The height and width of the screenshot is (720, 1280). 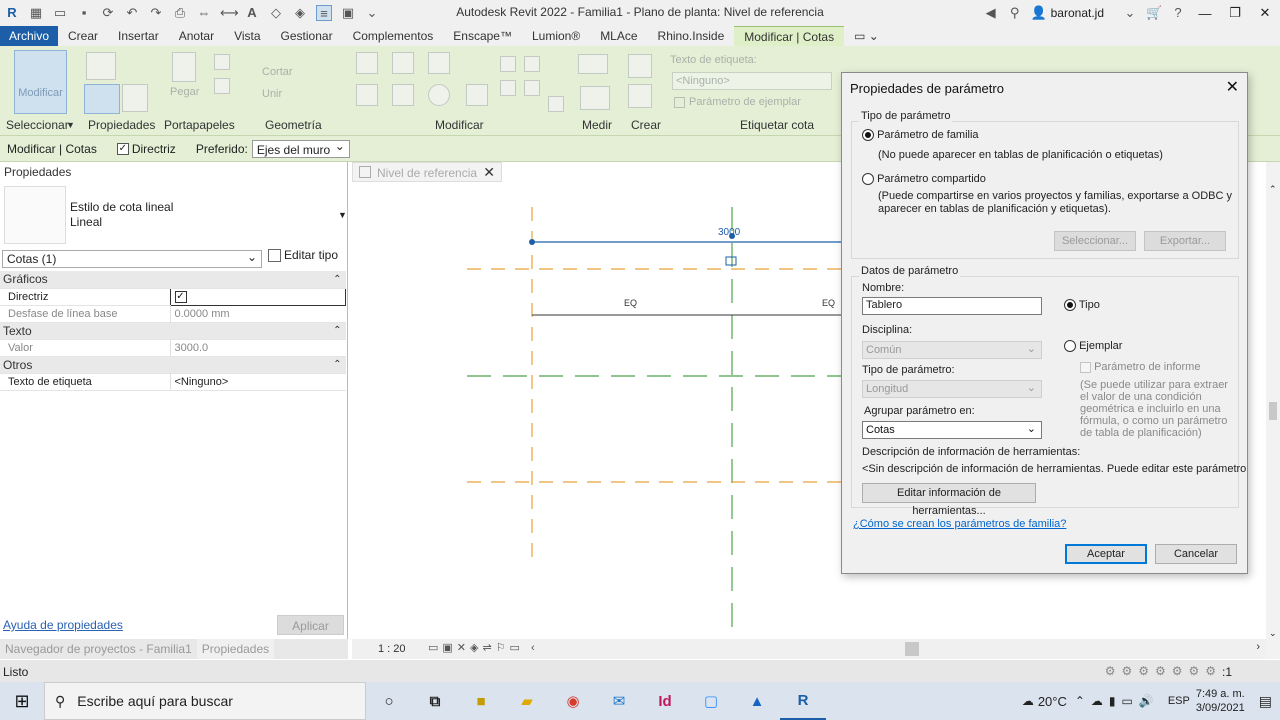 What do you see at coordinates (508, 88) in the screenshot?
I see `scale-icon` at bounding box center [508, 88].